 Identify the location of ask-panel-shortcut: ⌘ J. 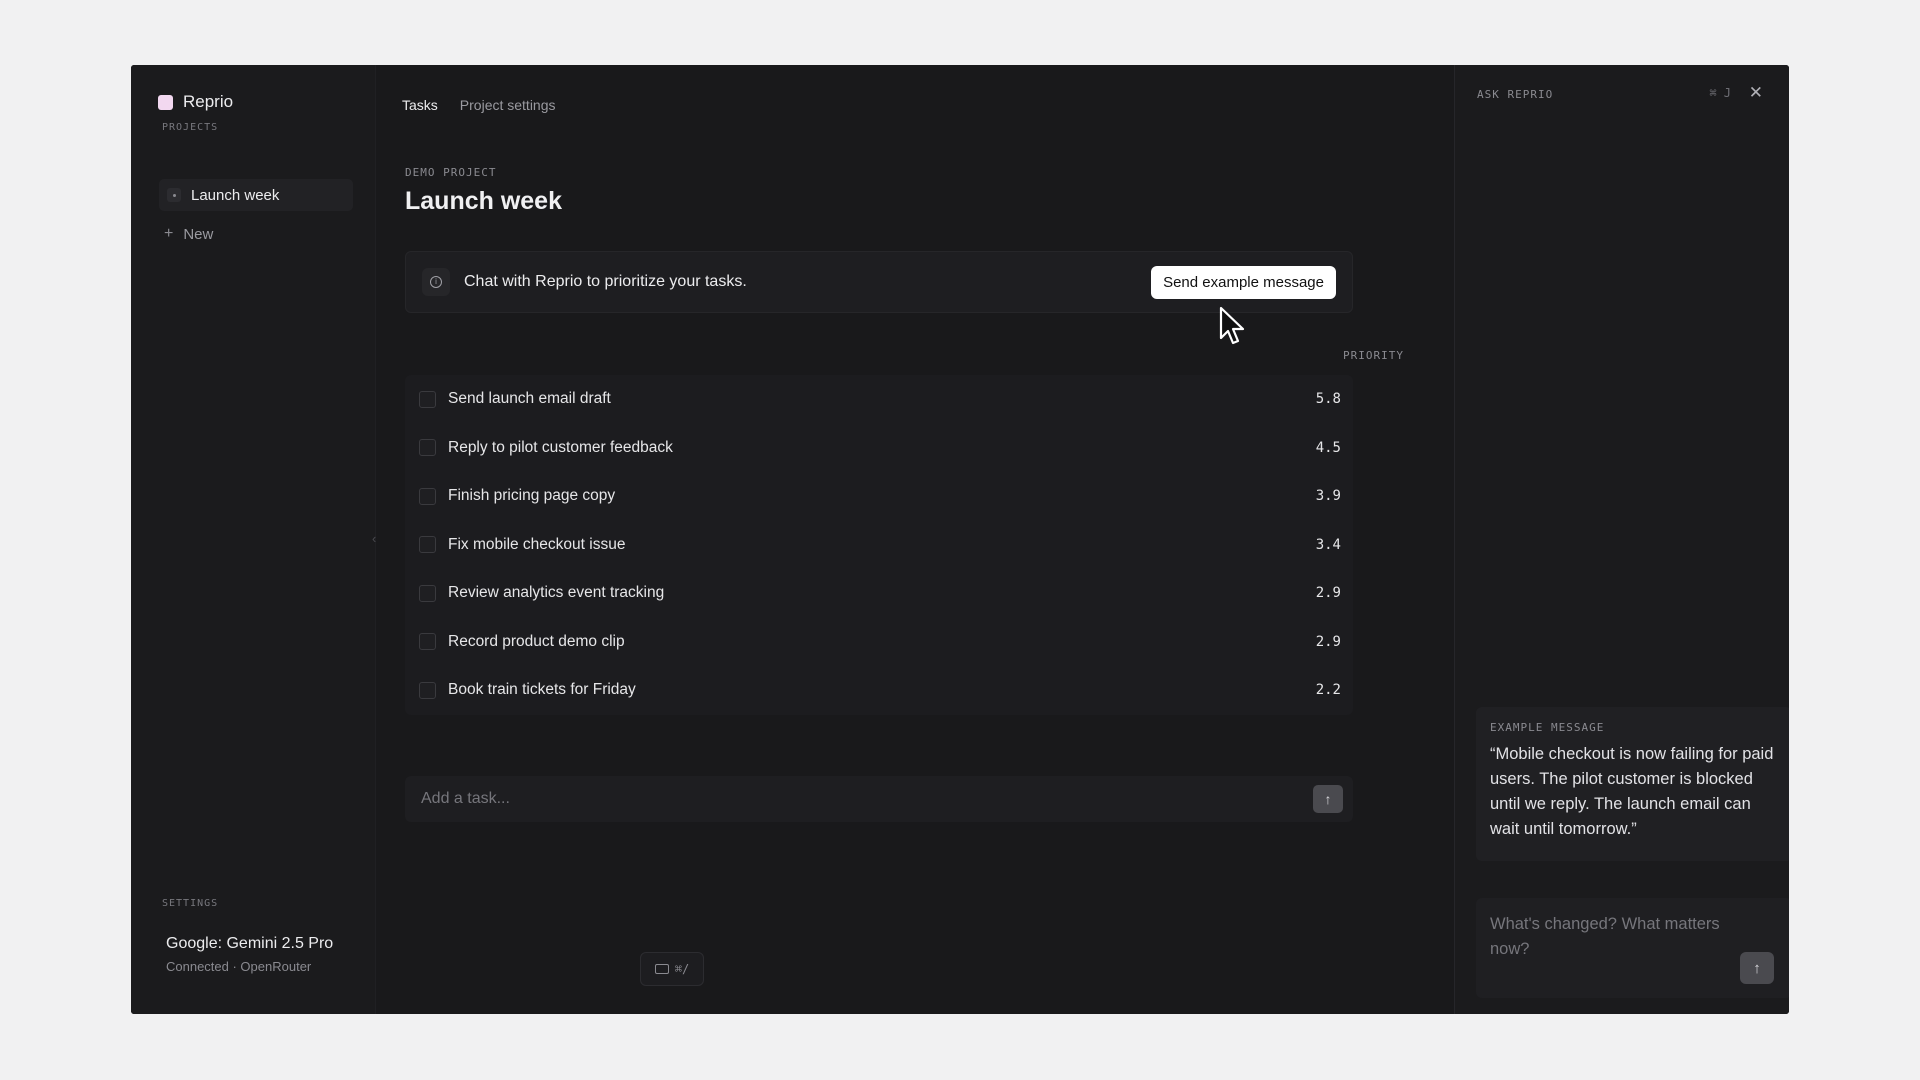
(1720, 93).